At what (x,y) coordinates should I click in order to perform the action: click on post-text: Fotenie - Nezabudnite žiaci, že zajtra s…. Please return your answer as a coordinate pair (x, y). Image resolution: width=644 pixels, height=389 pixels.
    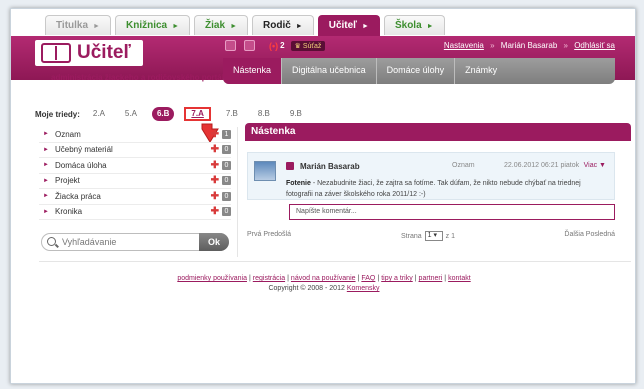
    Looking at the image, I should click on (446, 189).